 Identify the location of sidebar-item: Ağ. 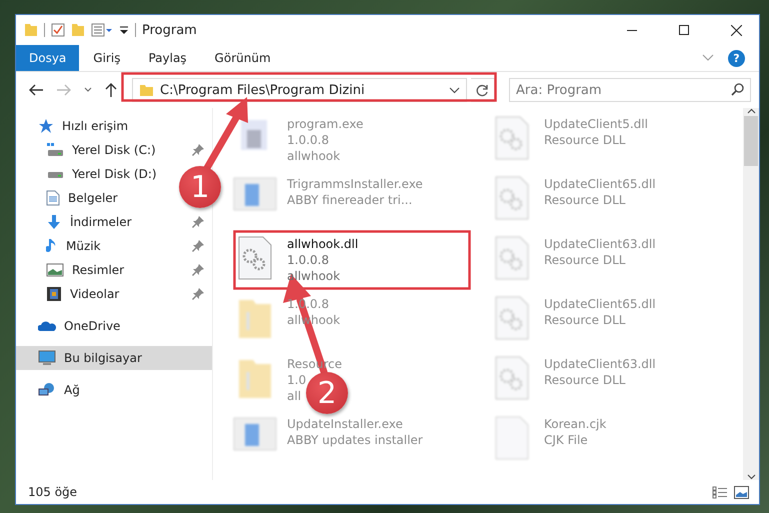
(114, 390).